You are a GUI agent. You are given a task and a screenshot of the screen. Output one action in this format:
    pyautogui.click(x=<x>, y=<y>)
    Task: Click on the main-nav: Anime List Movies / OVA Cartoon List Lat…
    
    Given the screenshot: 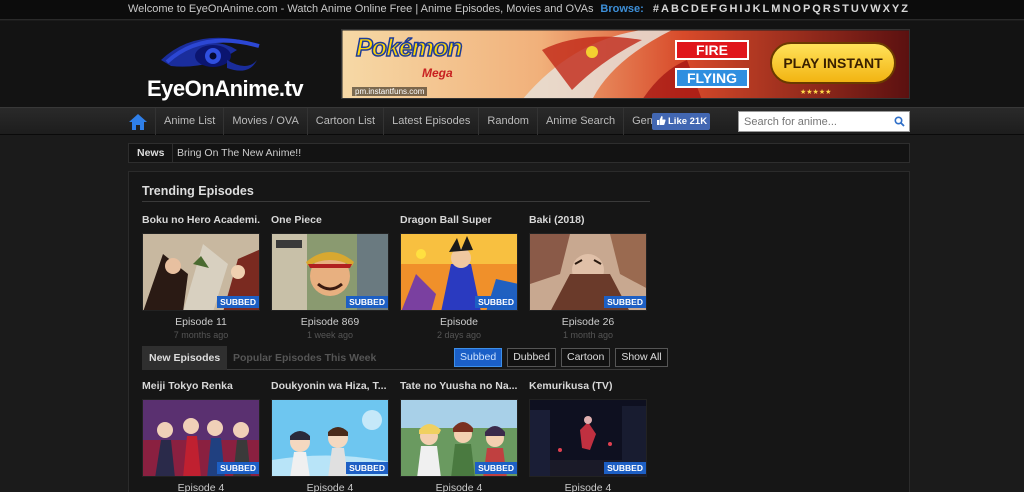 What is the action you would take?
    pyautogui.click(x=512, y=121)
    